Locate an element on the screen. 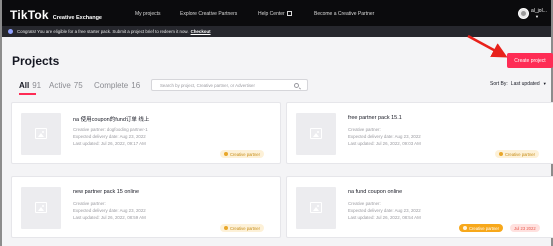 Image resolution: width=553 pixels, height=246 pixels. sort-value: Last updated is located at coordinates (525, 84).